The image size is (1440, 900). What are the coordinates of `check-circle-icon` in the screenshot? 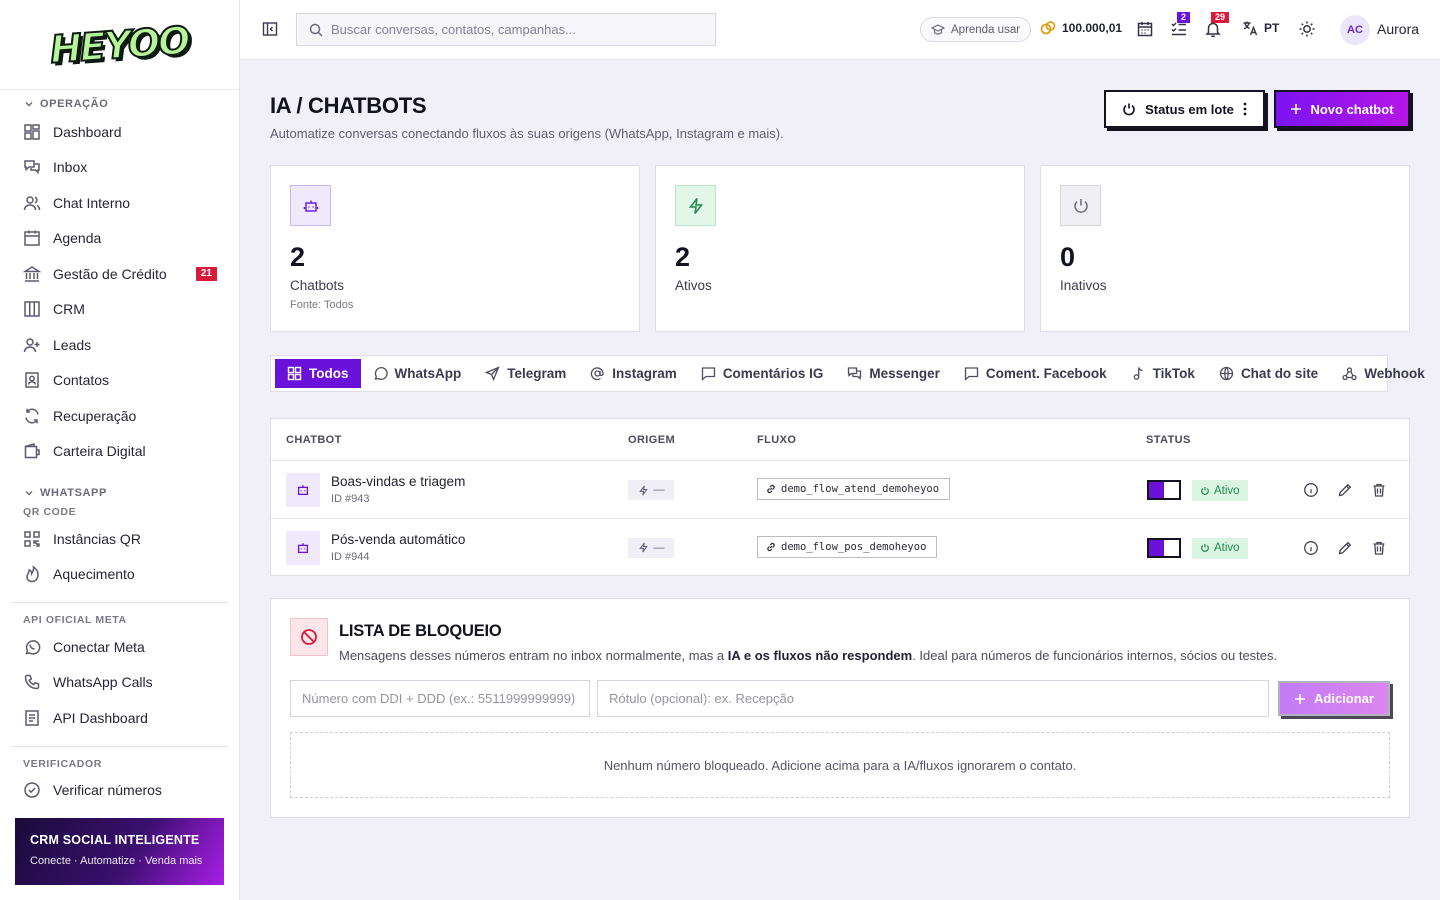 It's located at (32, 790).